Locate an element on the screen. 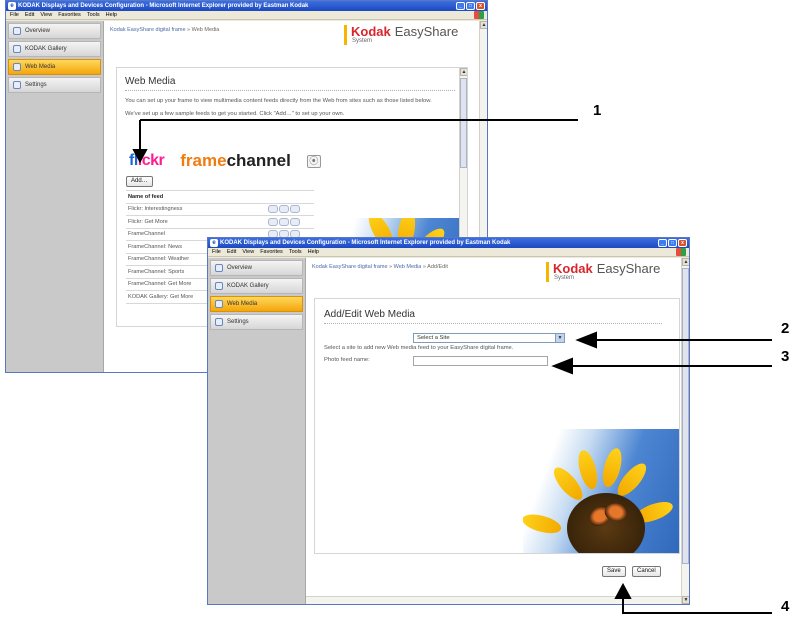  callout-number-2: 2 is located at coordinates (785, 328).